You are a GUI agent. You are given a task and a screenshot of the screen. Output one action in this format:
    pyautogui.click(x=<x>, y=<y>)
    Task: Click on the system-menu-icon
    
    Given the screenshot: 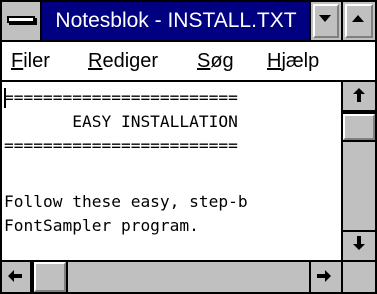 What is the action you would take?
    pyautogui.click(x=21, y=19)
    